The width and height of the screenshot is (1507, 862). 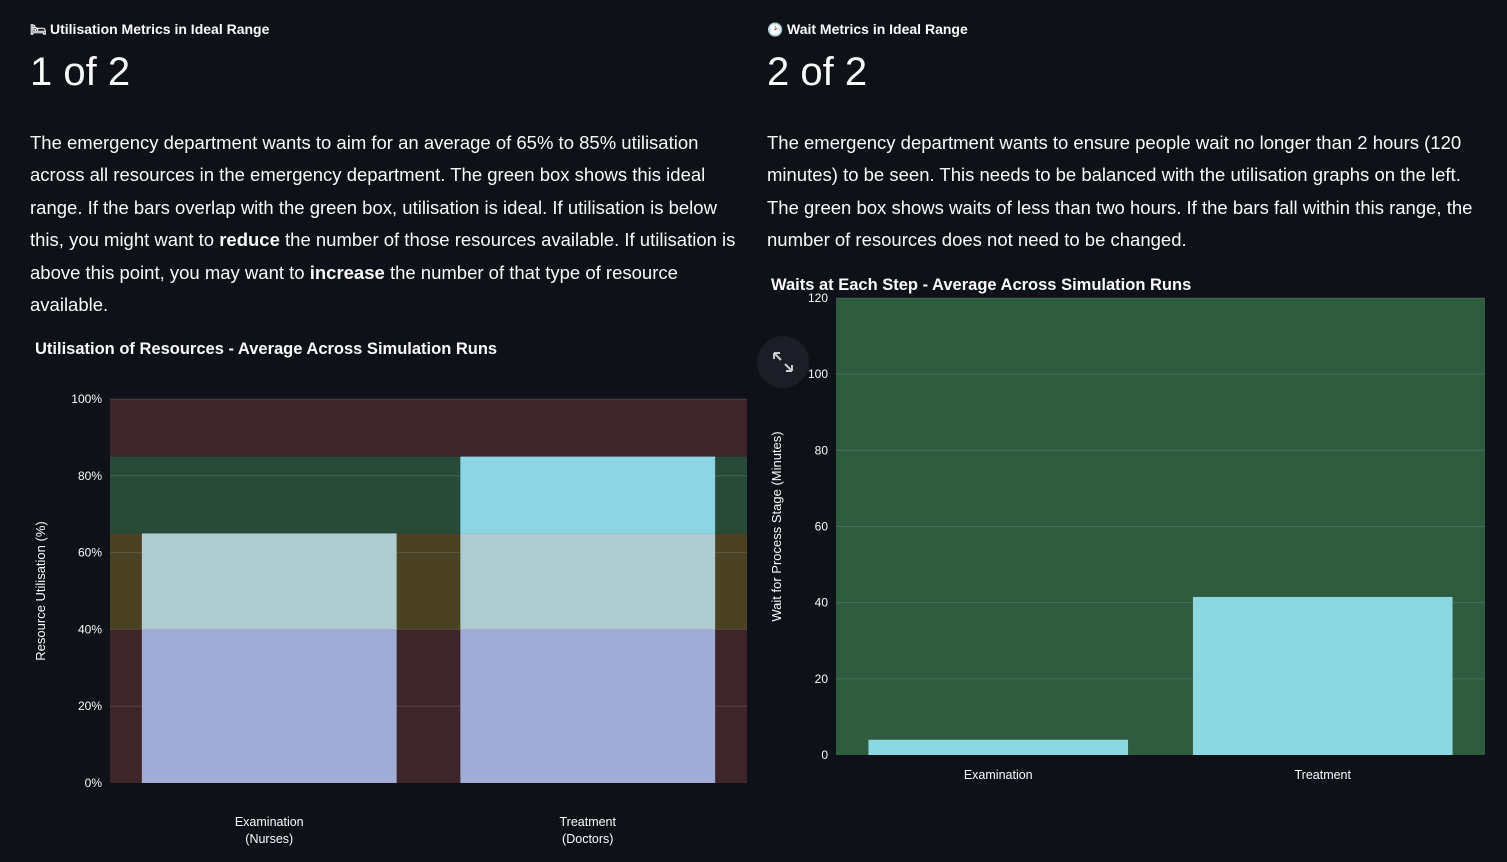 What do you see at coordinates (90, 706) in the screenshot?
I see `chart-0-ytick-label: 20%` at bounding box center [90, 706].